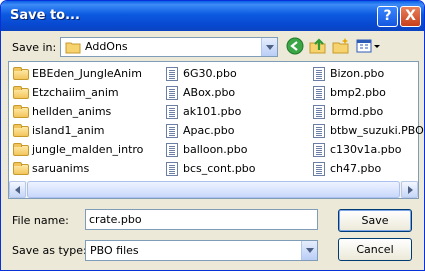 This screenshot has height=271, width=425. What do you see at coordinates (61, 168) in the screenshot?
I see `list-item-name: saruanims` at bounding box center [61, 168].